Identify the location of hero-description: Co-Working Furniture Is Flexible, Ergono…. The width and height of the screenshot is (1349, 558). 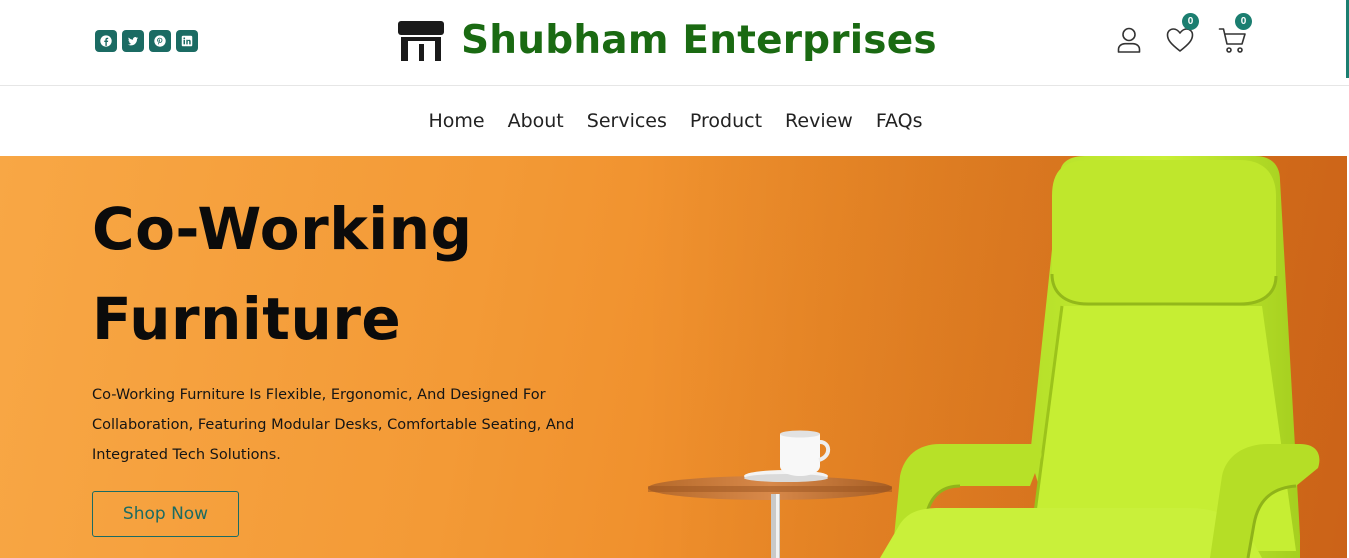
(333, 425).